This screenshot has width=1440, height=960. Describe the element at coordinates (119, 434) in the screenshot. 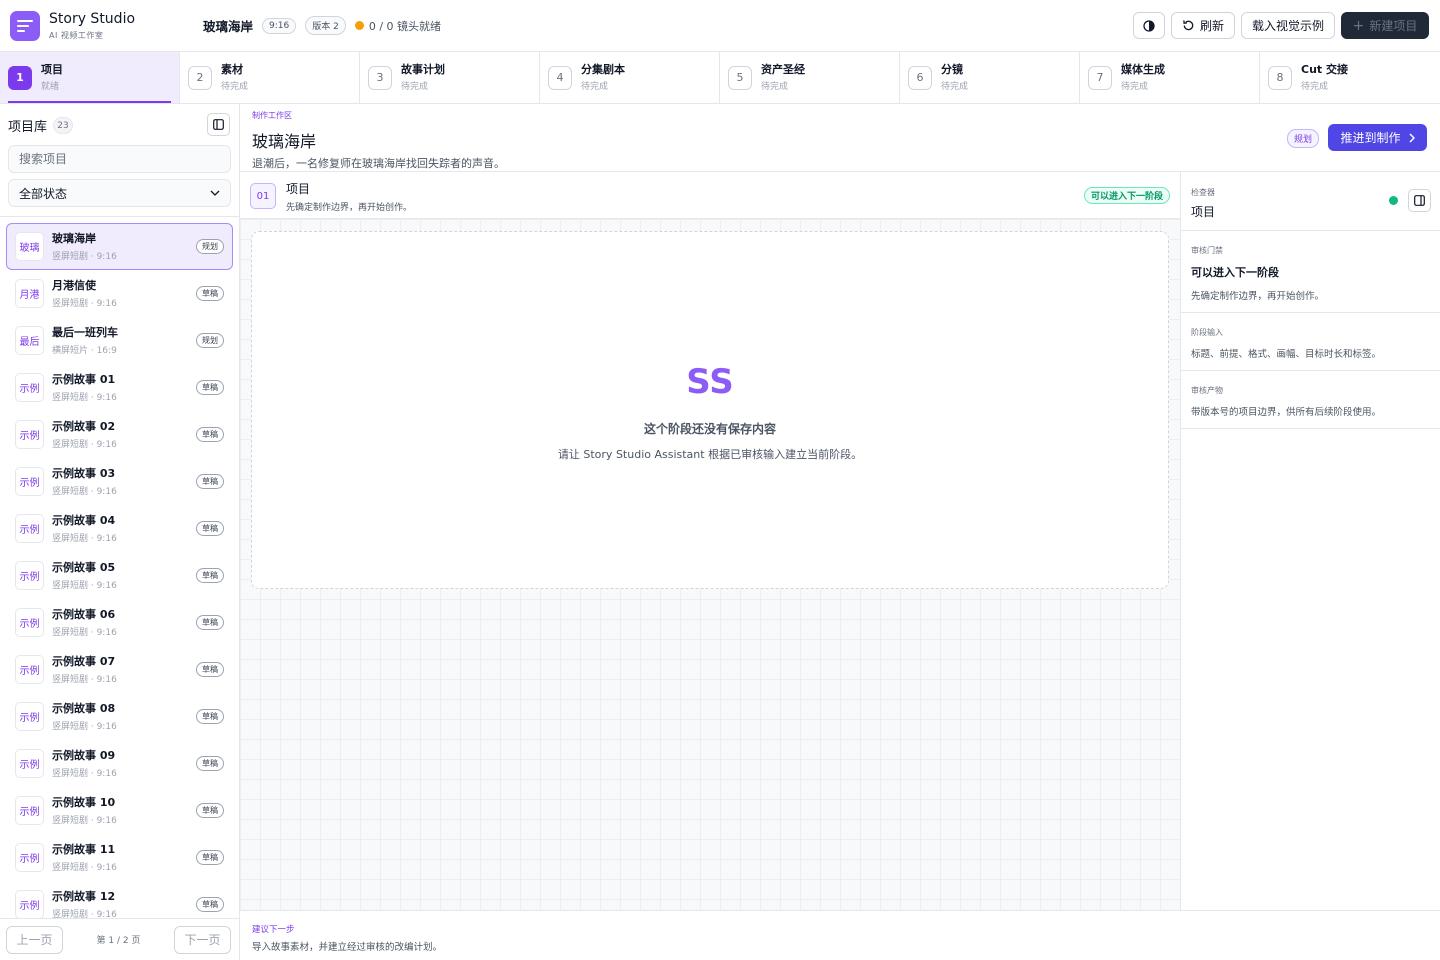

I see `list-item: 示例 示例故事 02 竖屏短剧 · 9:16 草稿` at that location.